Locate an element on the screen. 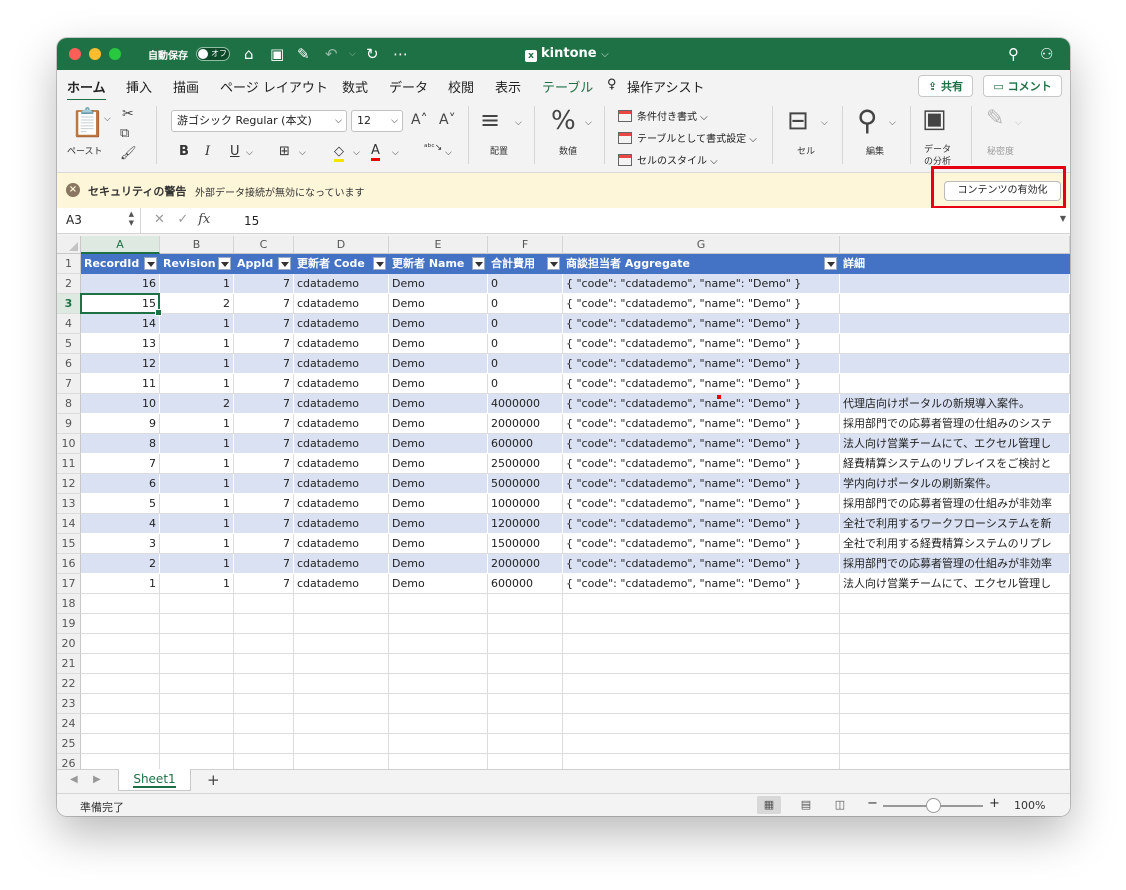 The image size is (1126, 890). alignment-dropdown-icon: ⌵ is located at coordinates (518, 123).